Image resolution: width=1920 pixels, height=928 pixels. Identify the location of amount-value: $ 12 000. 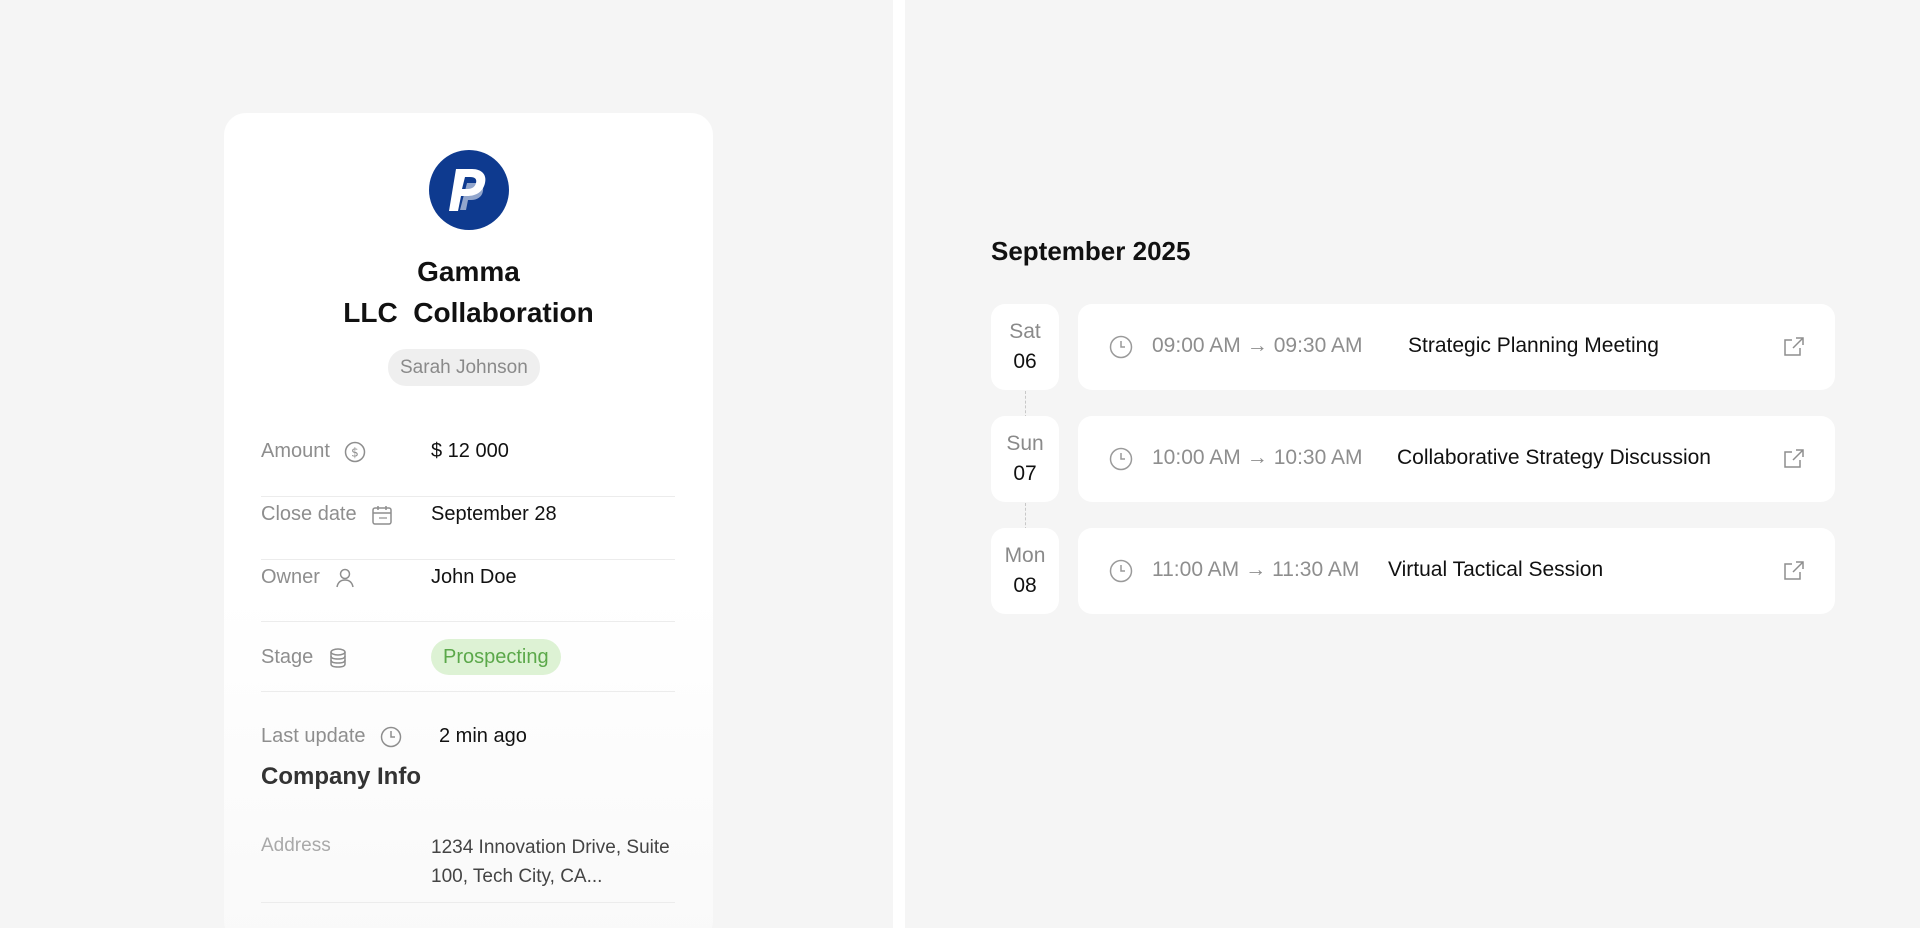
(470, 451).